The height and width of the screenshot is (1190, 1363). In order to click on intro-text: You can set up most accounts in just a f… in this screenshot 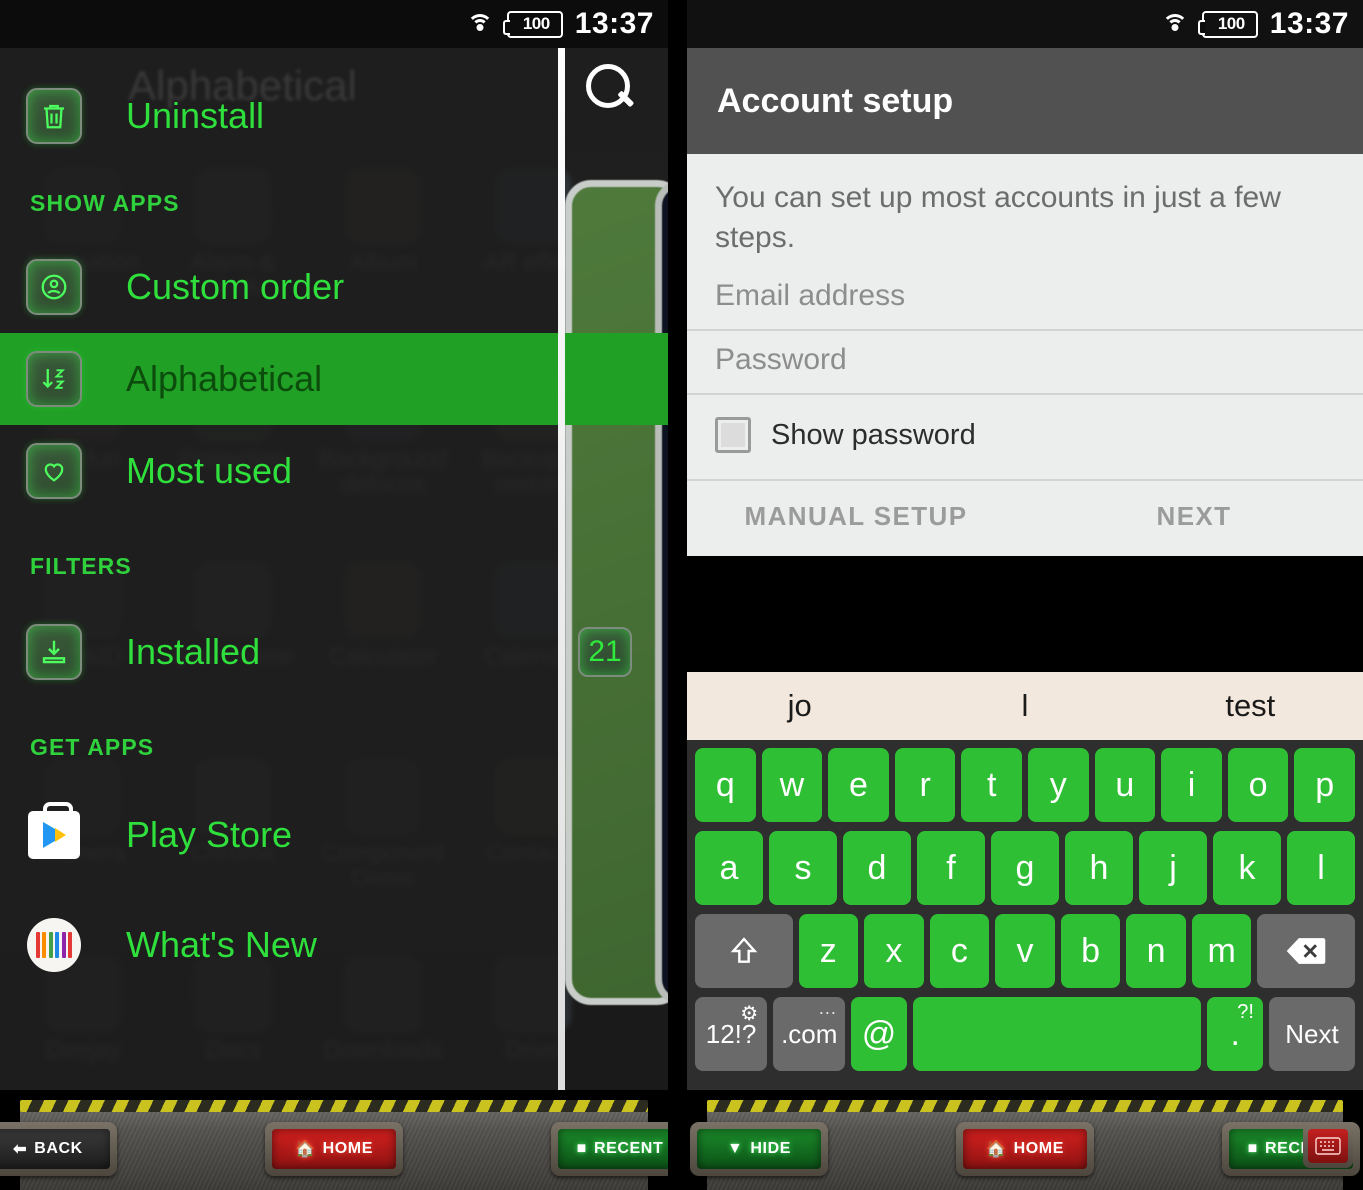, I will do `click(998, 217)`.